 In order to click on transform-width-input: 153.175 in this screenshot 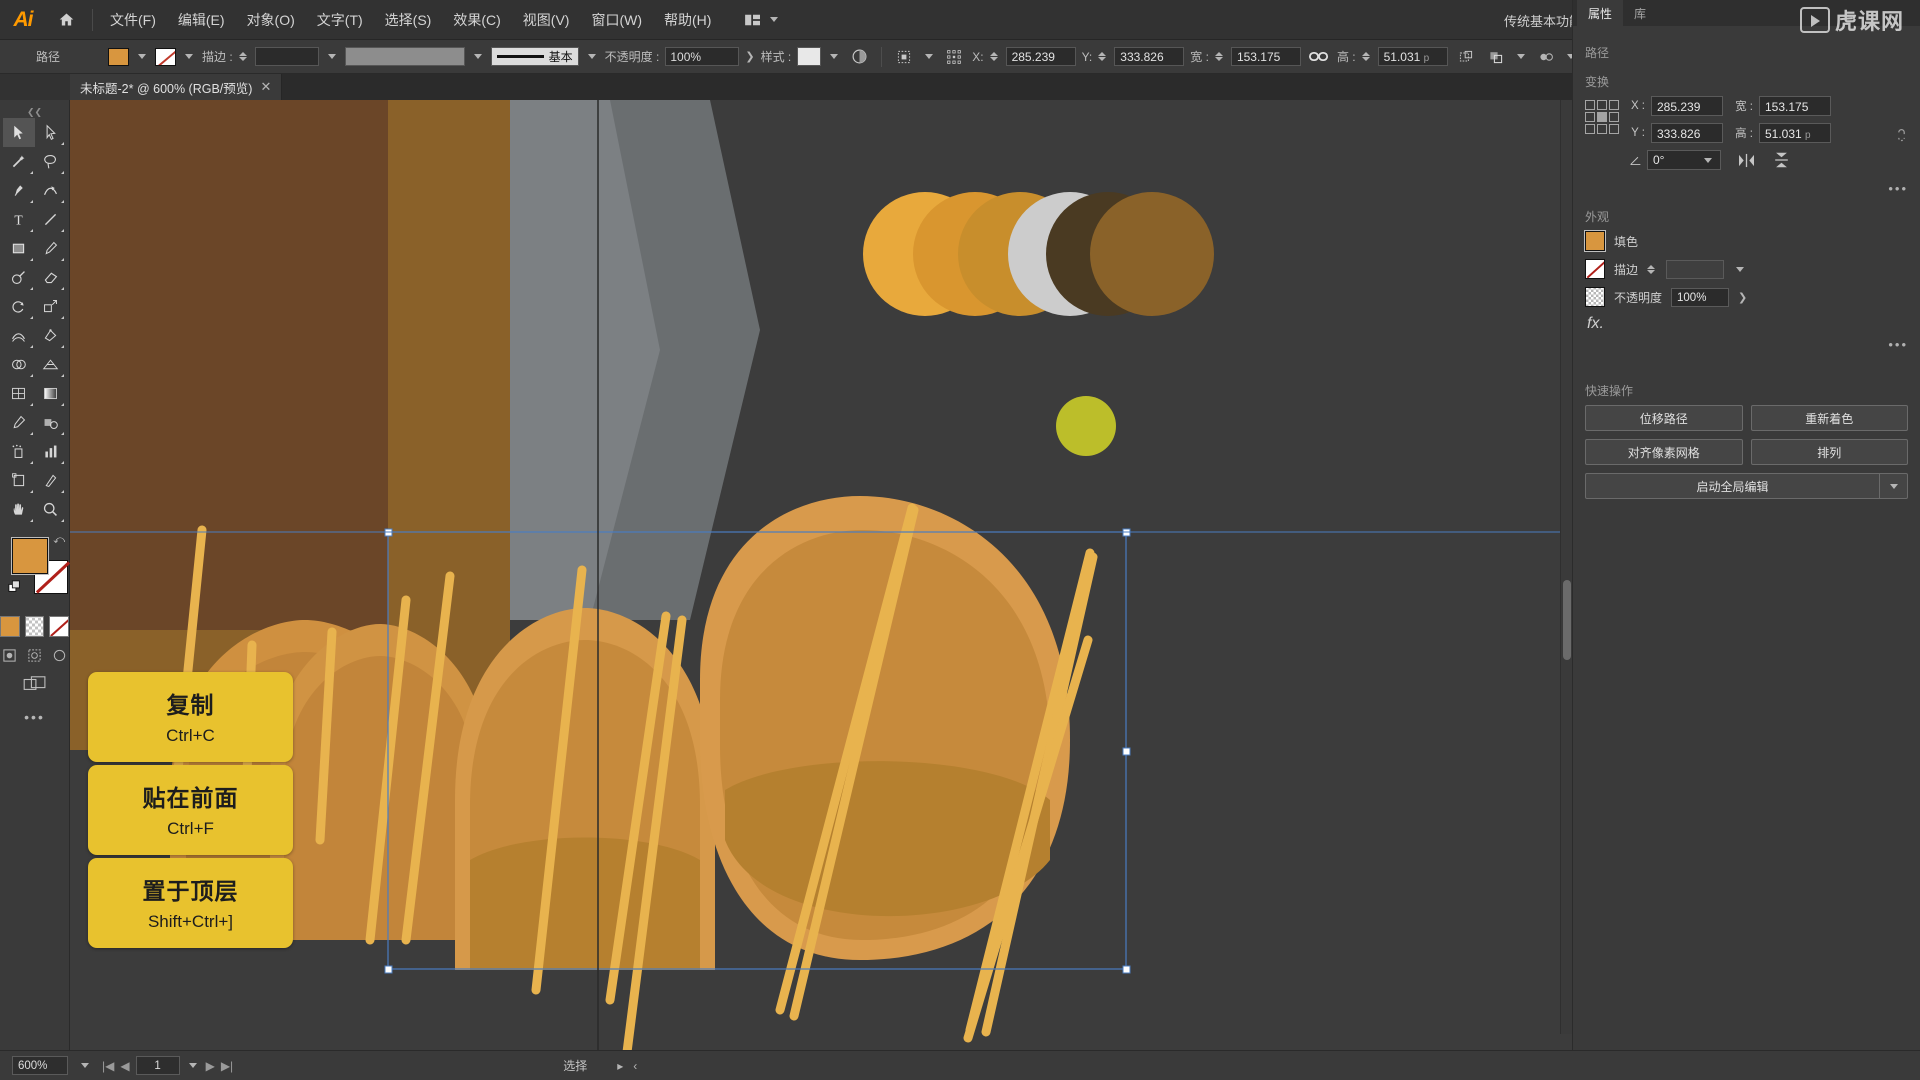, I will do `click(1795, 106)`.